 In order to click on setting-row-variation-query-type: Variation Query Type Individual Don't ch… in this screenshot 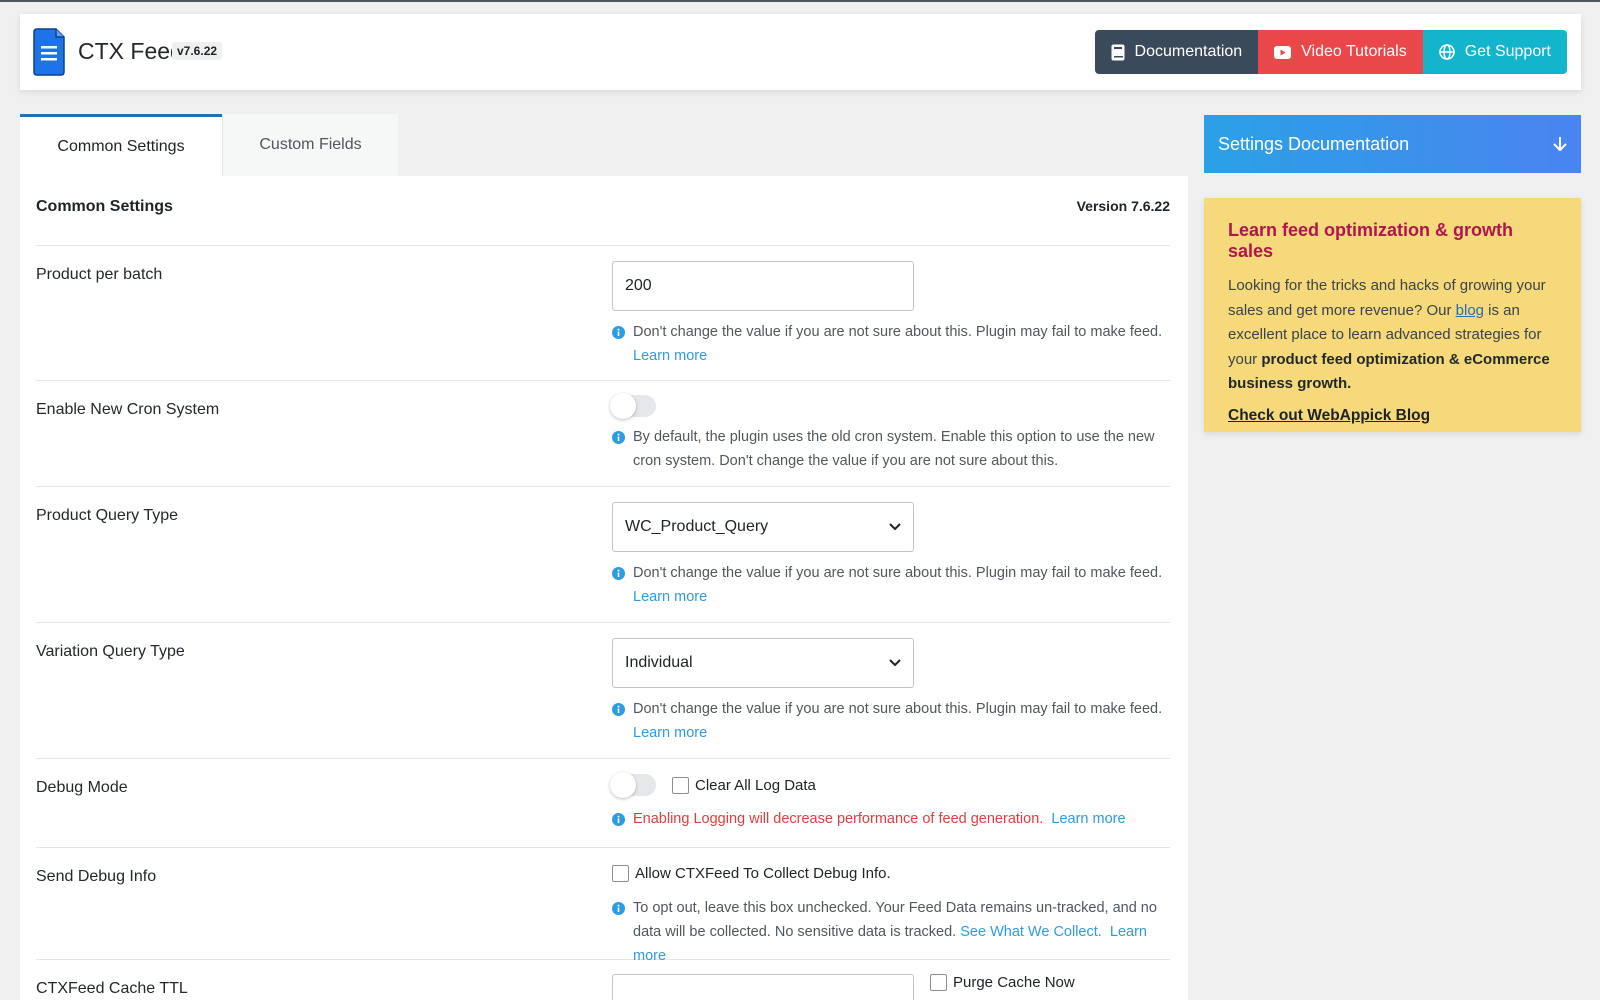, I will do `click(603, 691)`.